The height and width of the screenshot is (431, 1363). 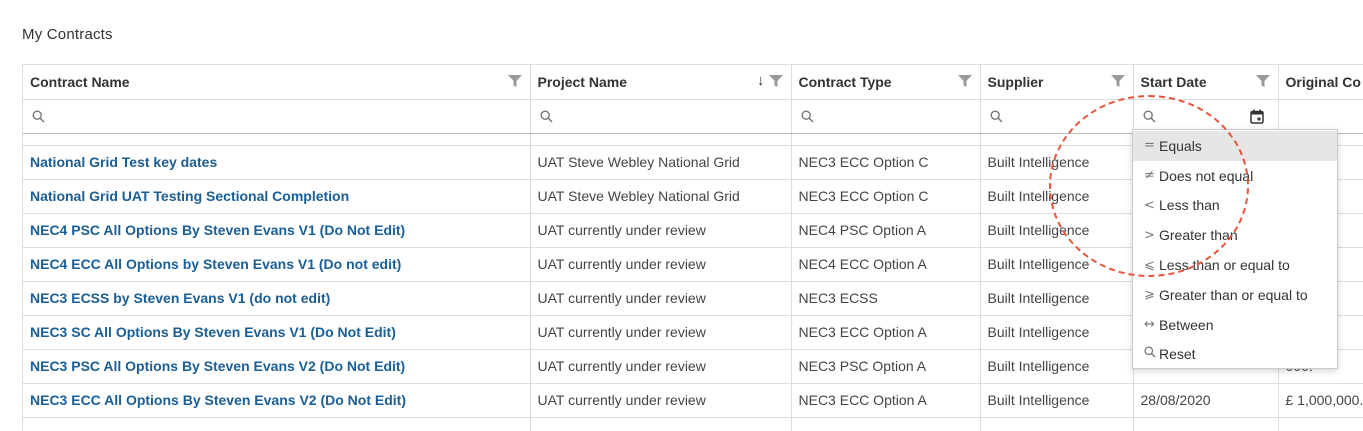 What do you see at coordinates (1323, 81) in the screenshot?
I see `column-header-label: Original Co` at bounding box center [1323, 81].